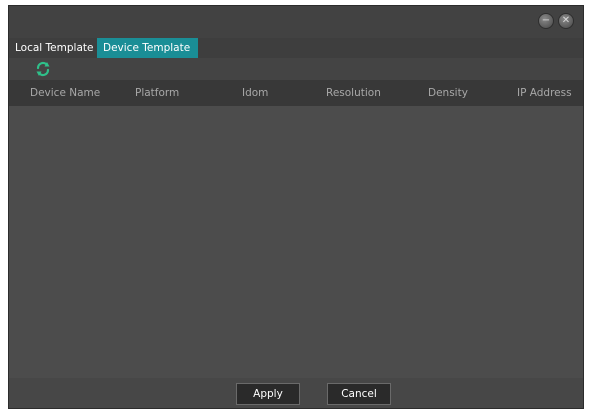 The image size is (592, 415). Describe the element at coordinates (353, 93) in the screenshot. I see `column-resolution: Resolution` at that location.